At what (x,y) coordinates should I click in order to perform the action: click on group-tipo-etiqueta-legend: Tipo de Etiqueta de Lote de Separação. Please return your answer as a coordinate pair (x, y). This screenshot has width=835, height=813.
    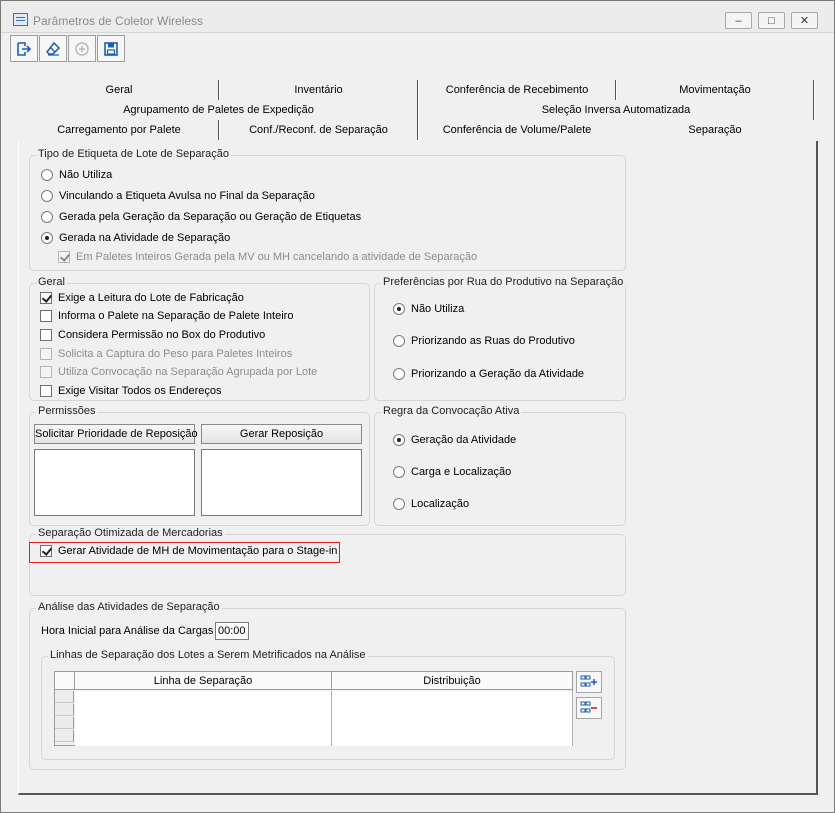
    Looking at the image, I should click on (134, 154).